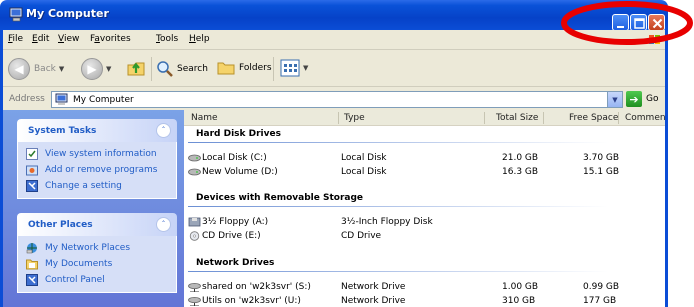 The width and height of the screenshot is (694, 307). I want to click on go-arrow-icon: ➔, so click(634, 99).